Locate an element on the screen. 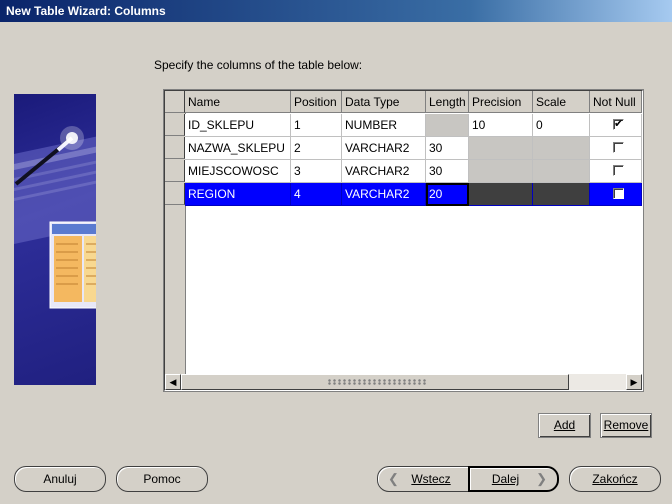  cancel-button-label: Anuluj is located at coordinates (60, 479).